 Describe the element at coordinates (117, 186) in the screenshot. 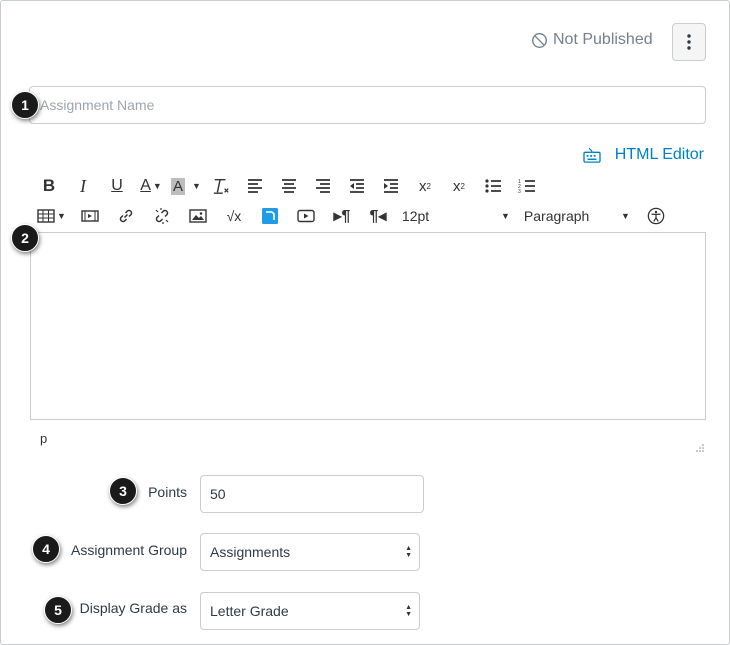

I see `underline-button: U` at that location.